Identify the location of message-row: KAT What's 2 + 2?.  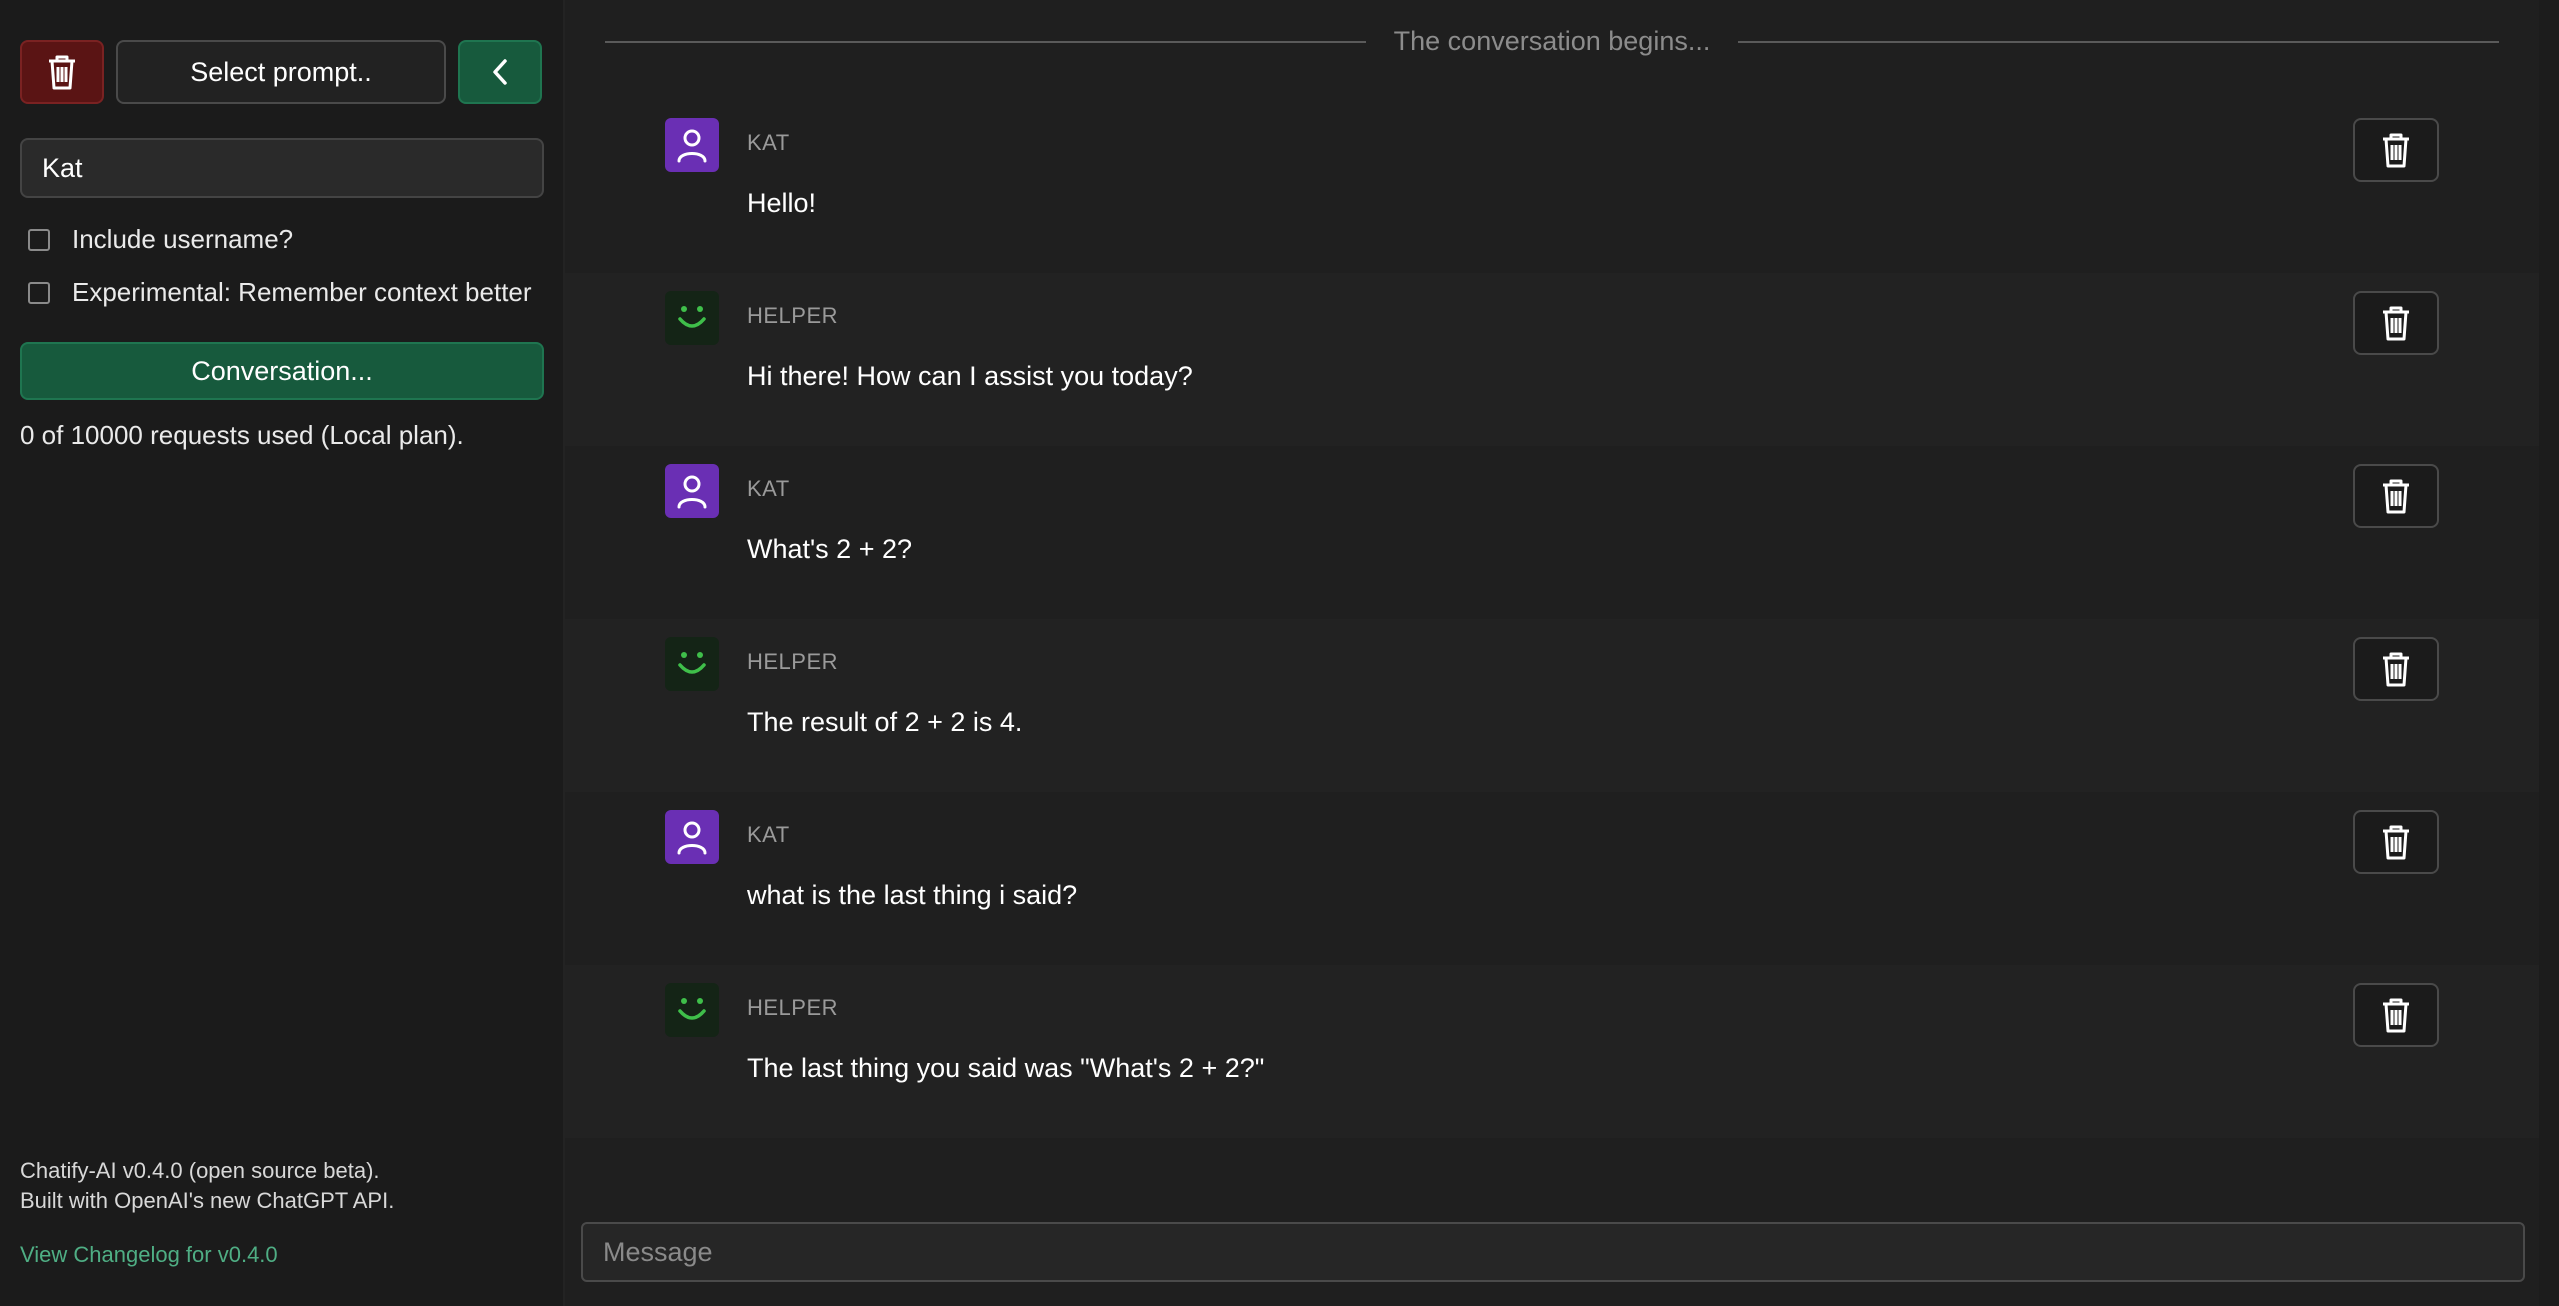
(1562, 532).